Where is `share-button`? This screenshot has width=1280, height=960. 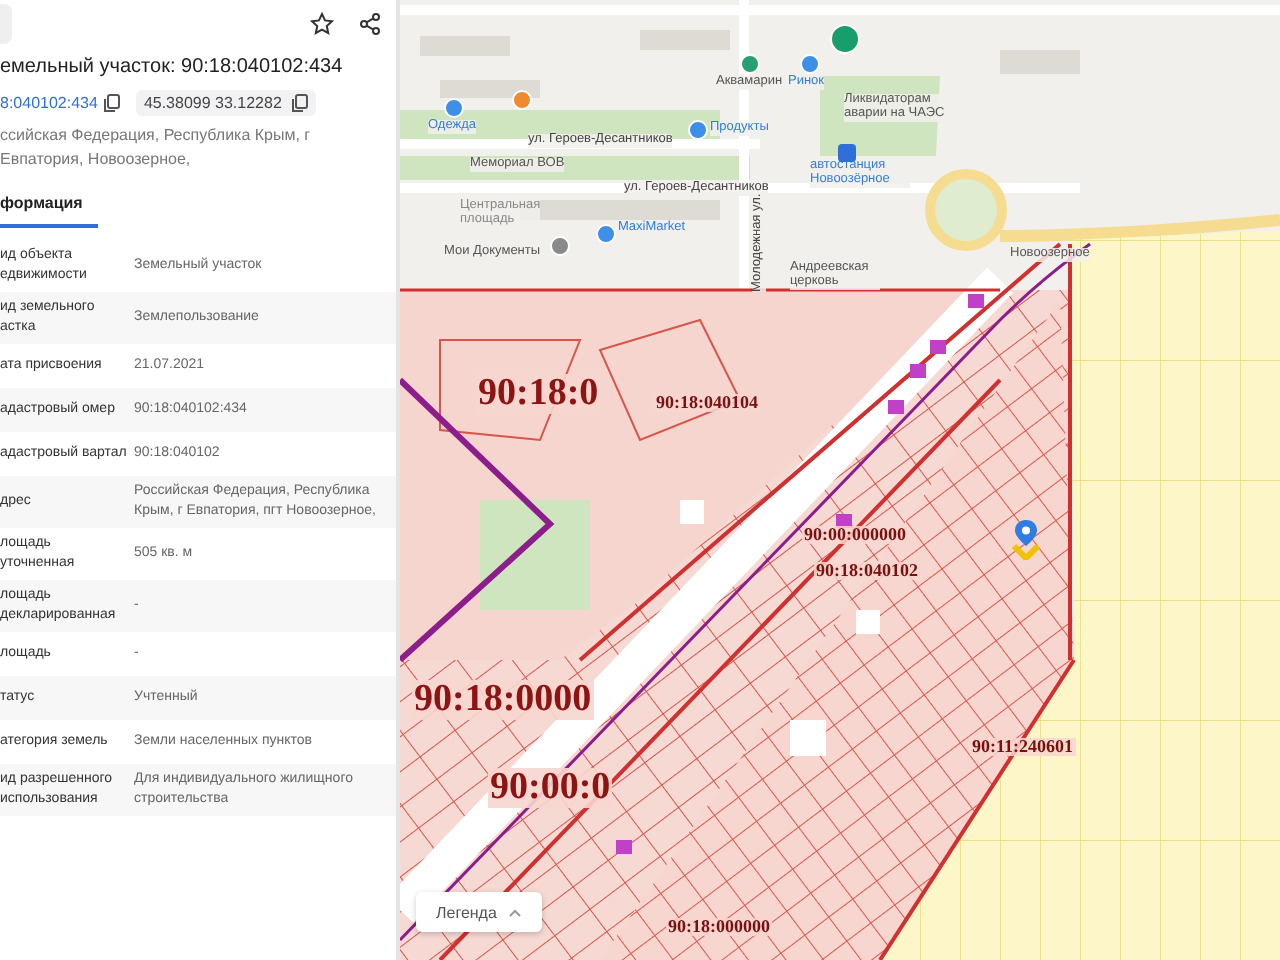 share-button is located at coordinates (370, 24).